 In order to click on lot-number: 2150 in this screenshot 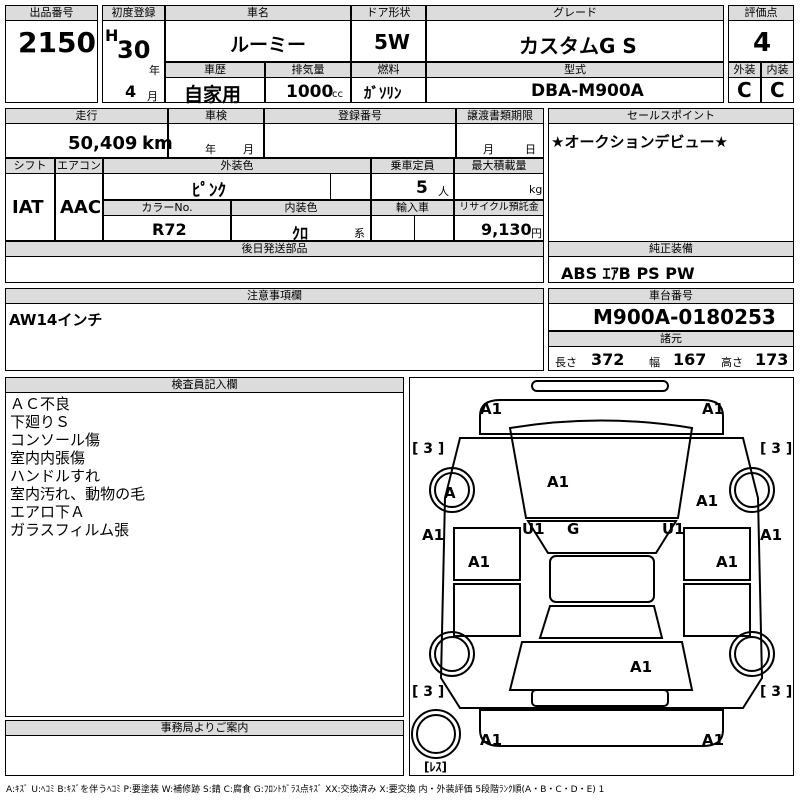, I will do `click(57, 42)`.